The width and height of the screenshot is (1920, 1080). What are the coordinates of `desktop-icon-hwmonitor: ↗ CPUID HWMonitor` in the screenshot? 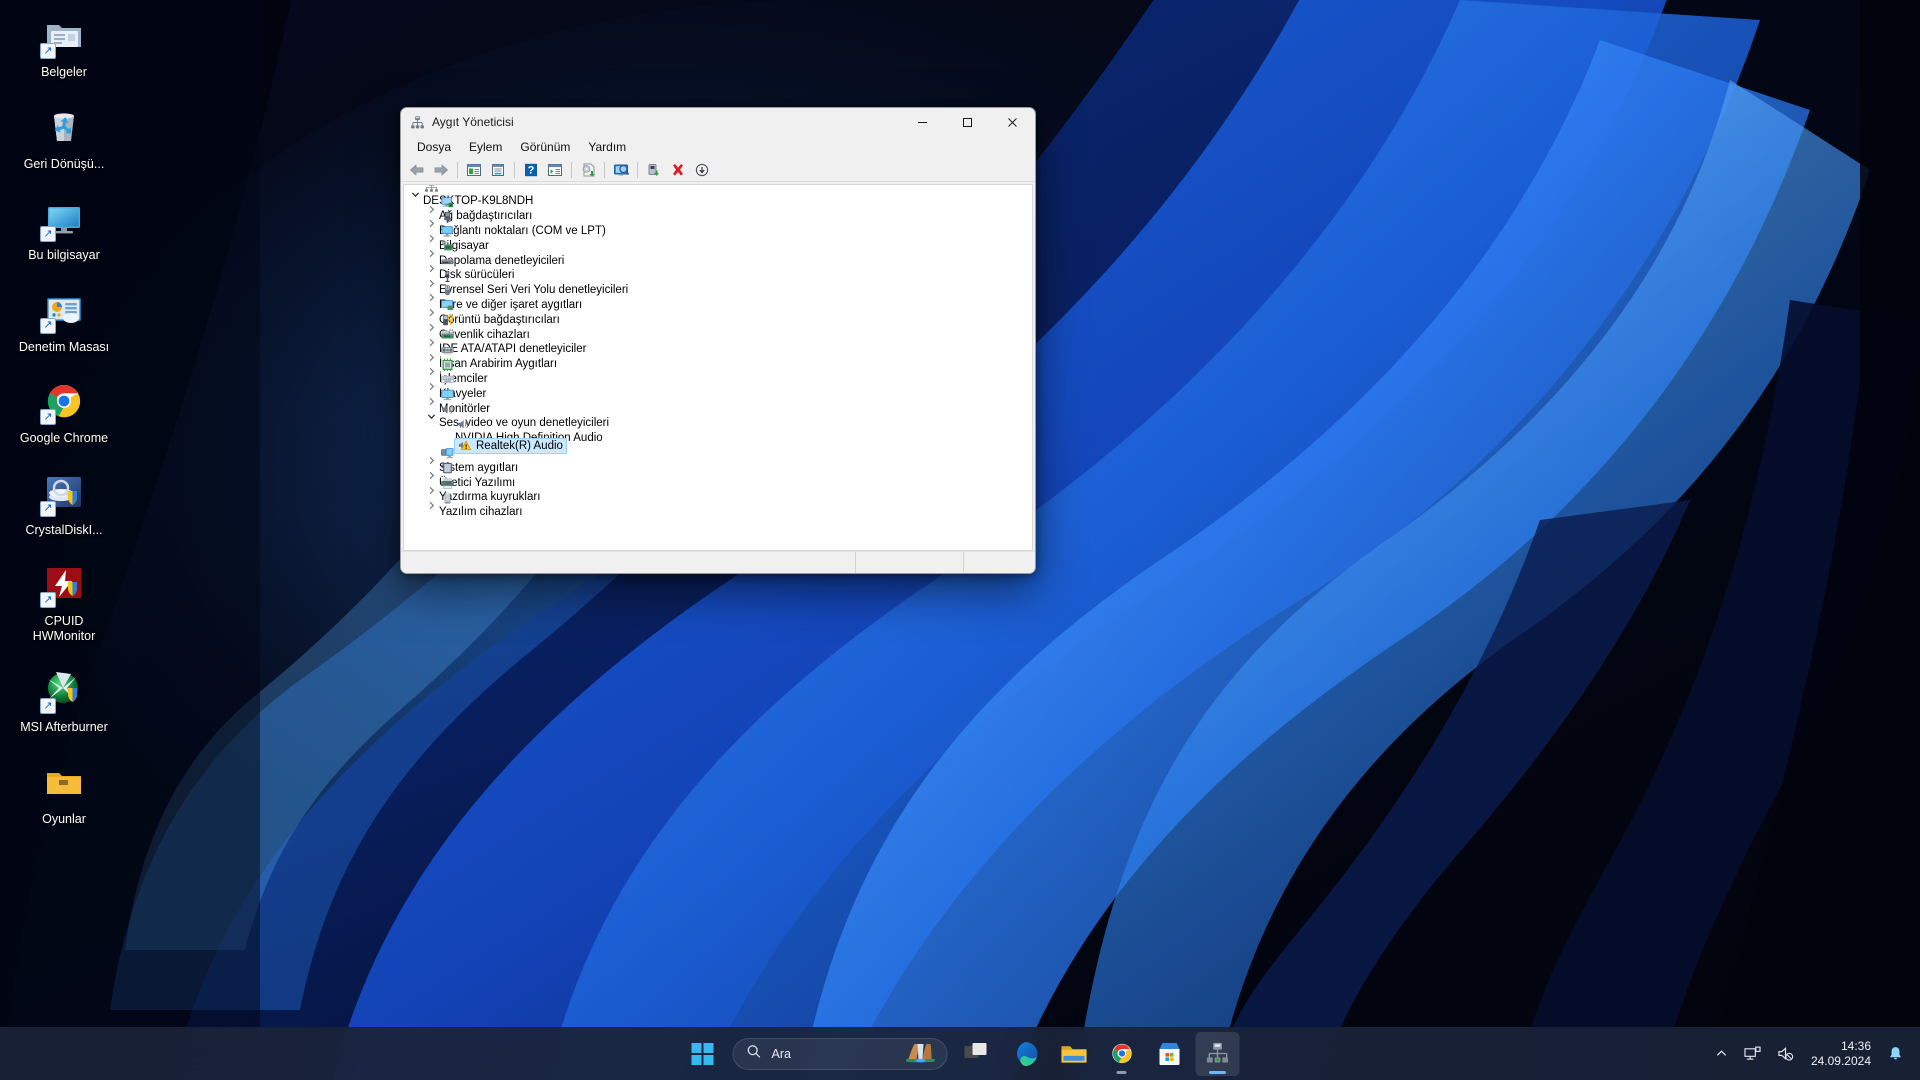 It's located at (64, 601).